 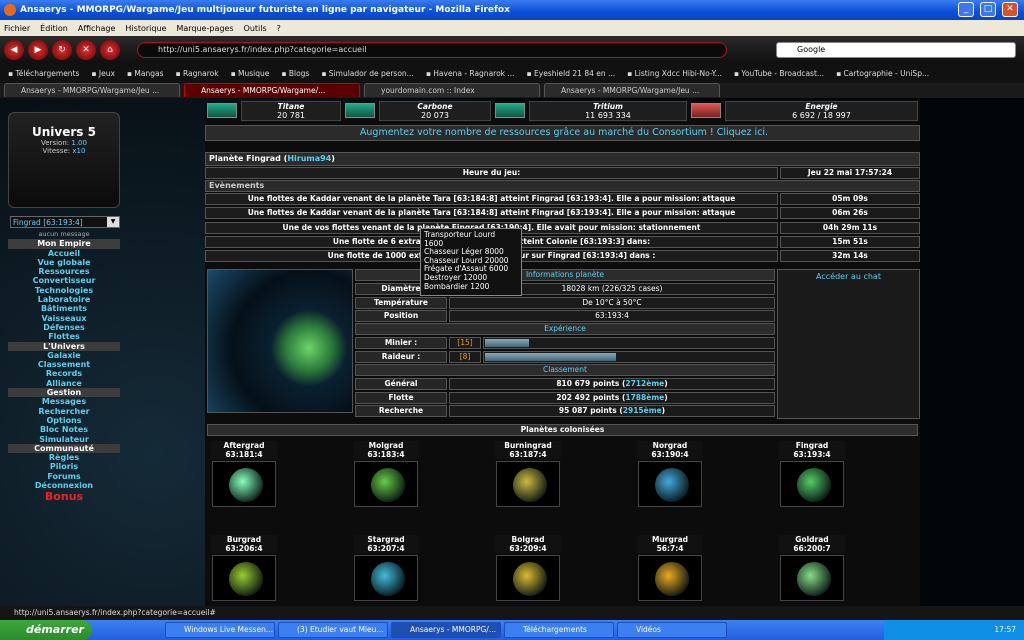 What do you see at coordinates (244, 475) in the screenshot?
I see `colony-card: Aftergrad 63:181:4` at bounding box center [244, 475].